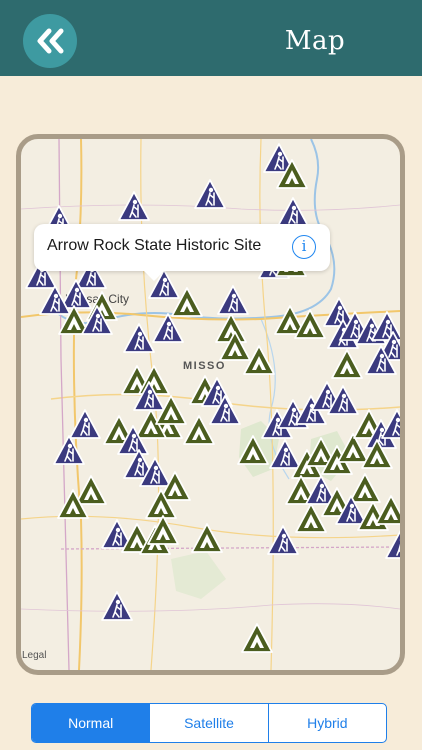 This screenshot has height=750, width=422. What do you see at coordinates (34, 655) in the screenshot?
I see `legal-link: Legal` at bounding box center [34, 655].